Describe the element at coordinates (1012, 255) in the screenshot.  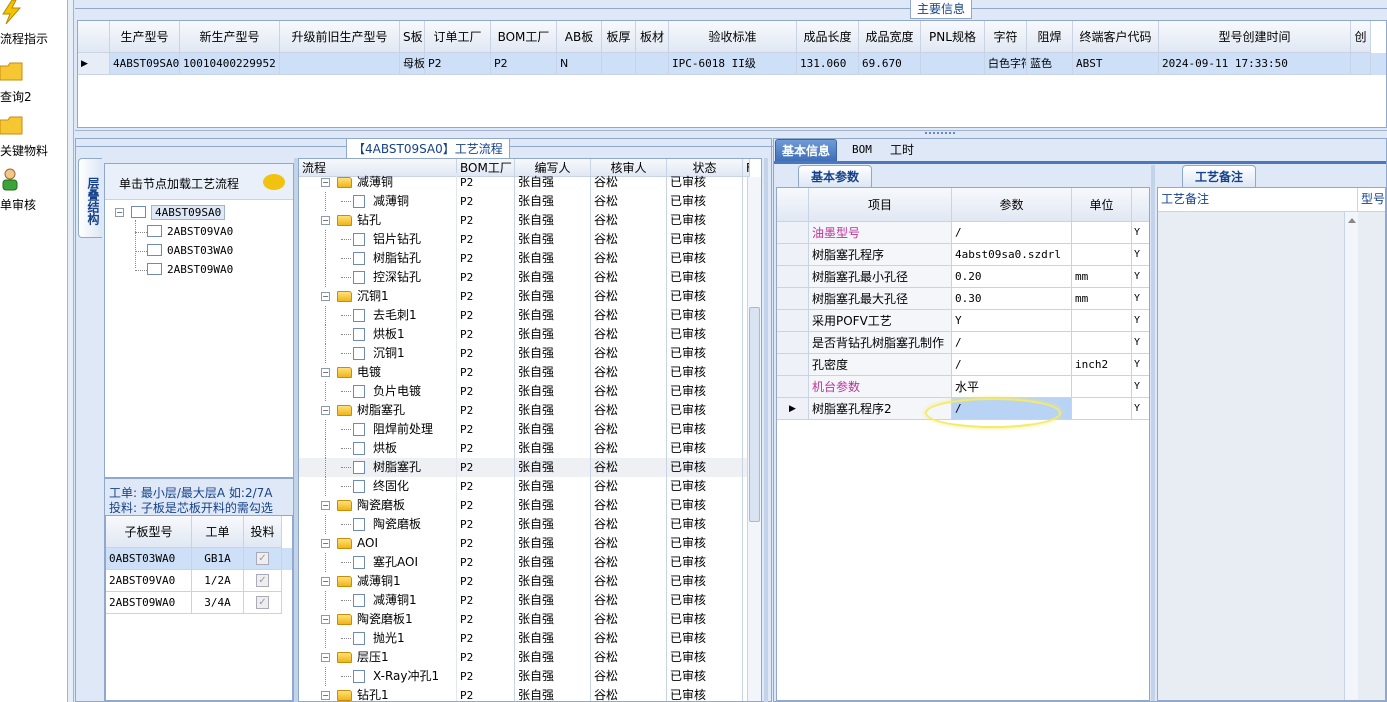
I see `param-value: 4abst09sa0.szdrl` at that location.